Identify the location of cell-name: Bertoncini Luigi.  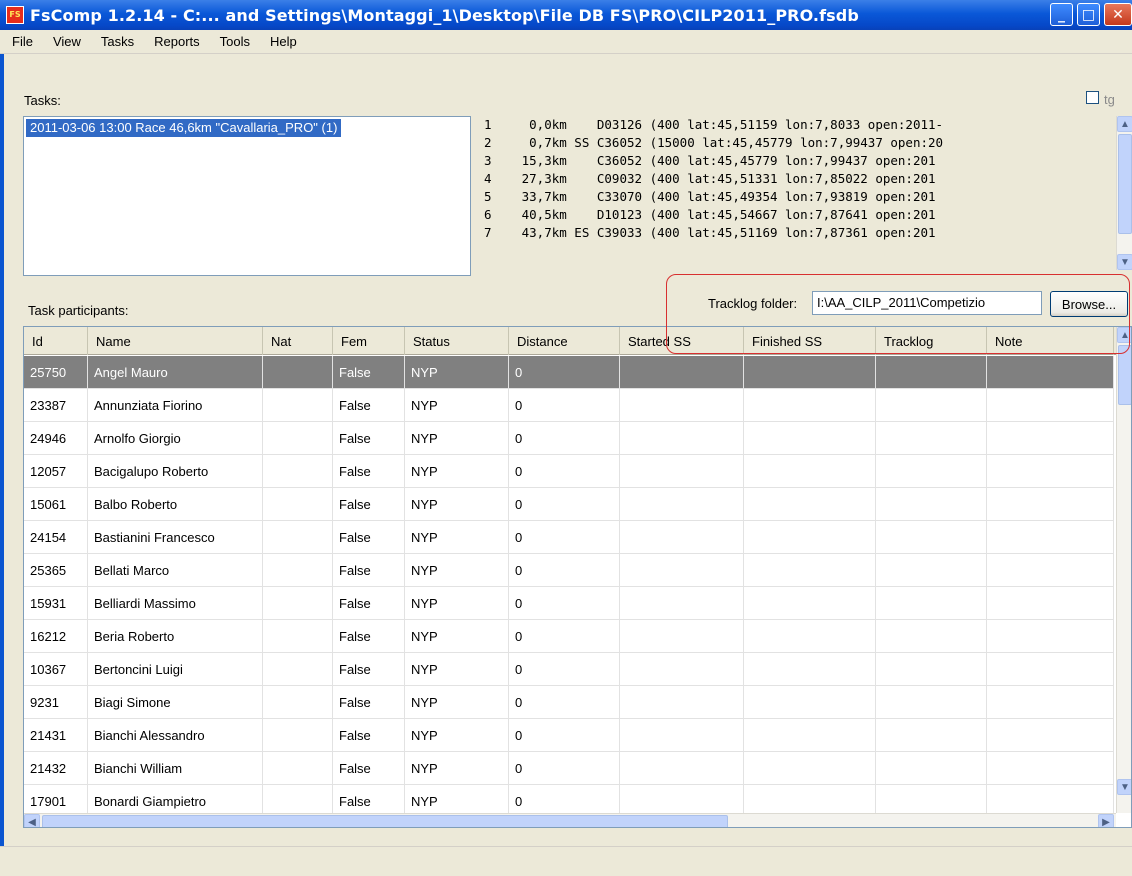
(175, 669).